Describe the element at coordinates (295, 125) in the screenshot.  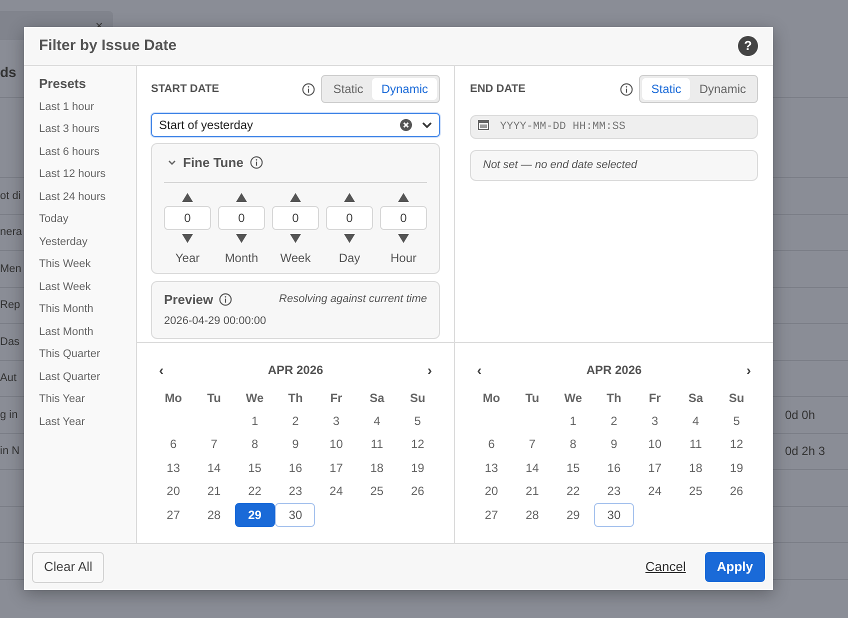
I see `relative-date-select: Start of yesterday` at that location.